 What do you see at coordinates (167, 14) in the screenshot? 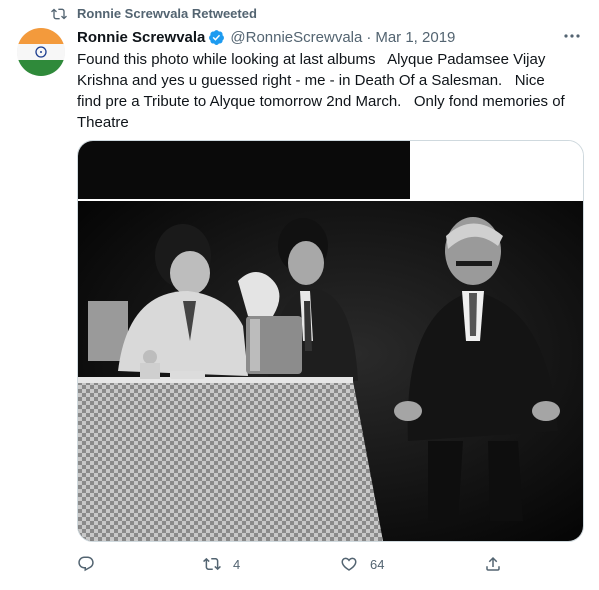
I see `retweet-context-label: Ronnie Screwvala Retweeted` at bounding box center [167, 14].